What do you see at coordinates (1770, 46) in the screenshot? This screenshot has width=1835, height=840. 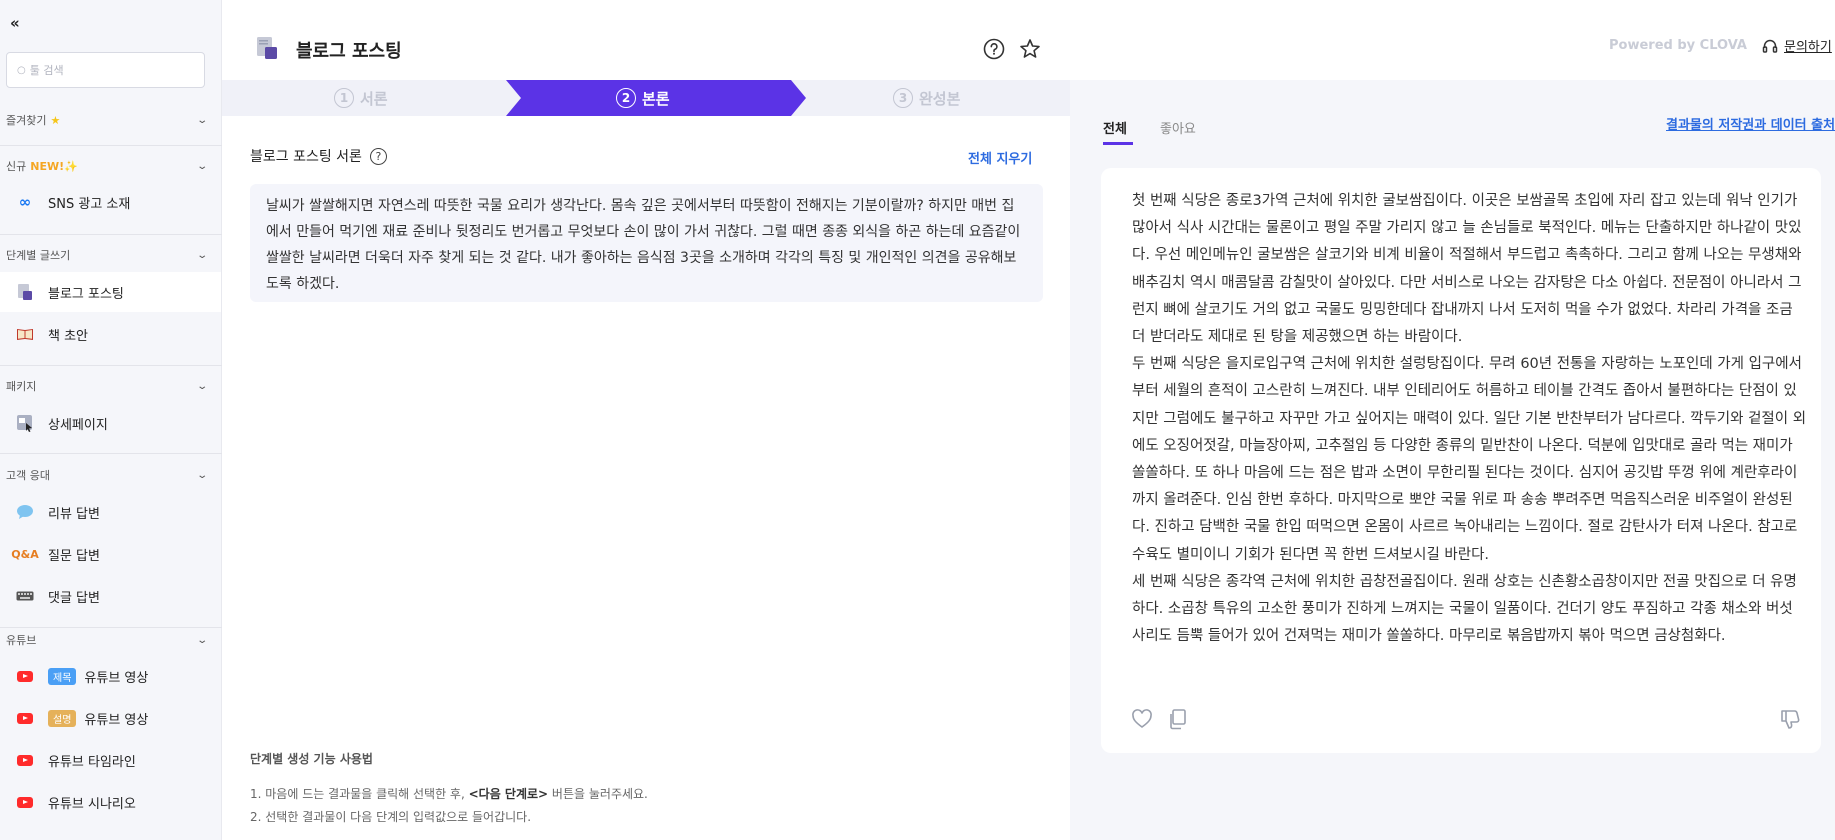 I see `headset-icon` at bounding box center [1770, 46].